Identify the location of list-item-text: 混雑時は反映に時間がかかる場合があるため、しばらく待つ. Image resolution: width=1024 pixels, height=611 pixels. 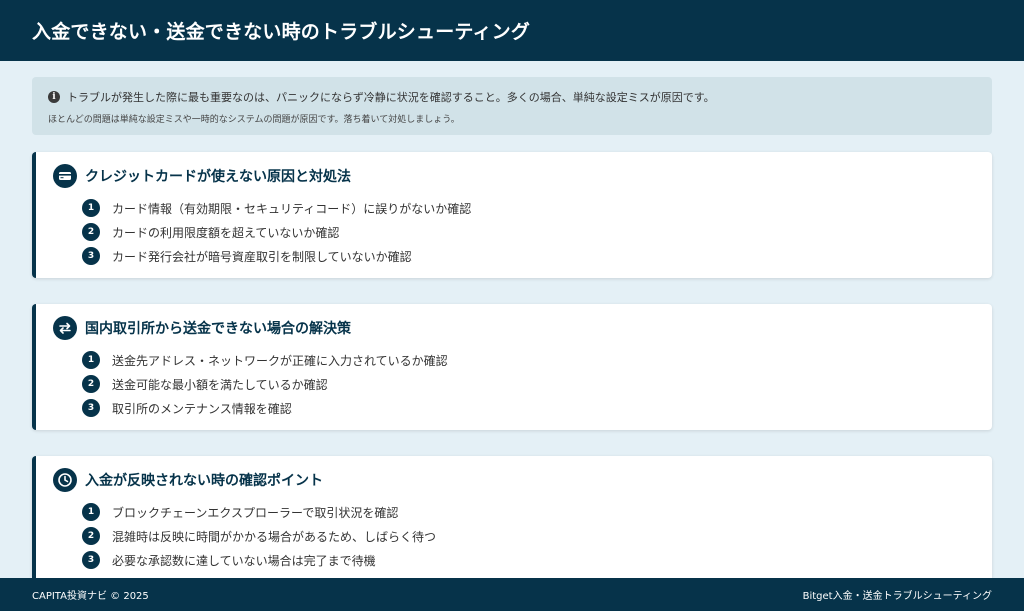
(274, 536).